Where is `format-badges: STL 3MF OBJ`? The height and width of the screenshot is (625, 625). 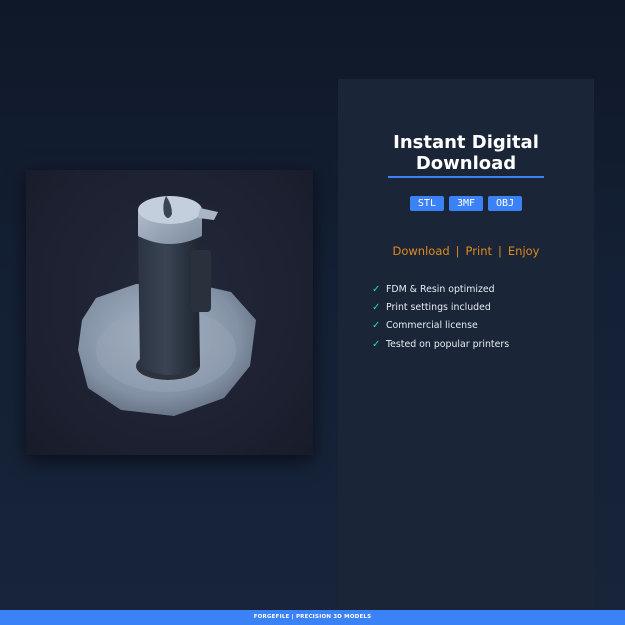 format-badges: STL 3MF OBJ is located at coordinates (466, 203).